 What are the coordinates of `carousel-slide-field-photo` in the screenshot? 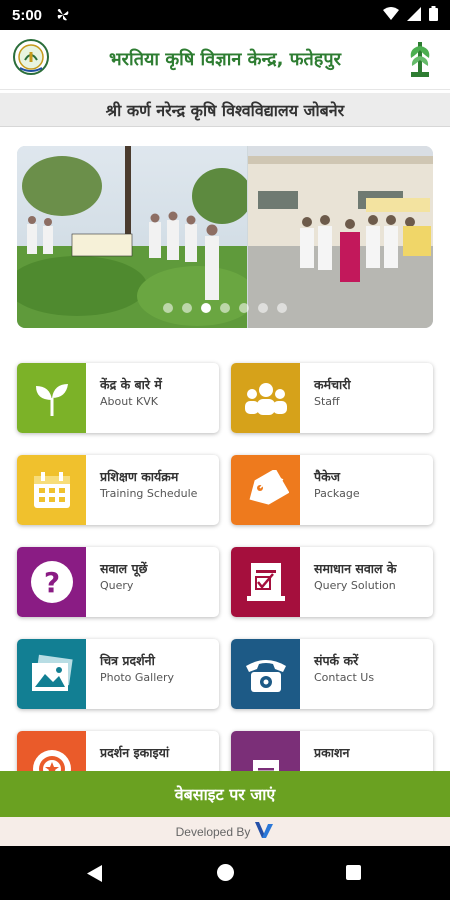 It's located at (137, 237).